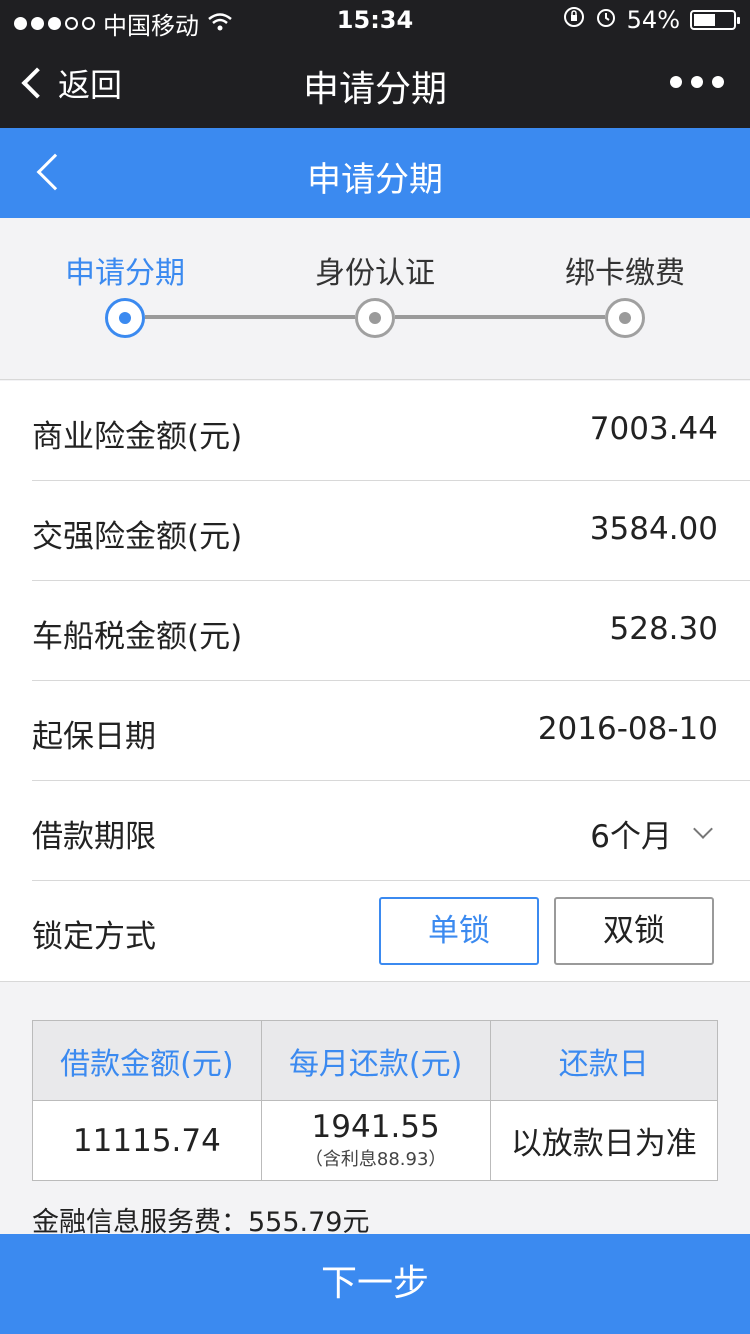  Describe the element at coordinates (459, 931) in the screenshot. I see `single-lock-button: 单锁` at that location.